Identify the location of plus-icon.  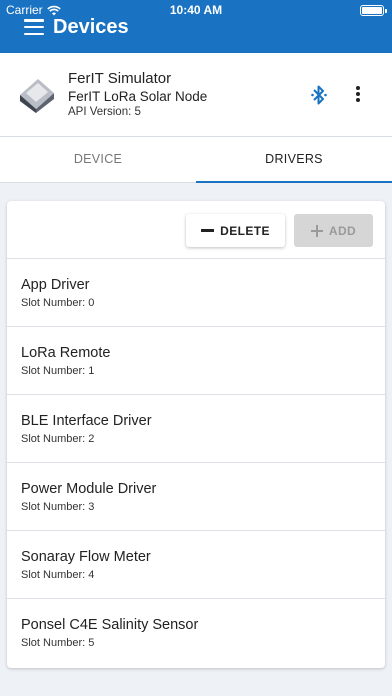
(316, 230).